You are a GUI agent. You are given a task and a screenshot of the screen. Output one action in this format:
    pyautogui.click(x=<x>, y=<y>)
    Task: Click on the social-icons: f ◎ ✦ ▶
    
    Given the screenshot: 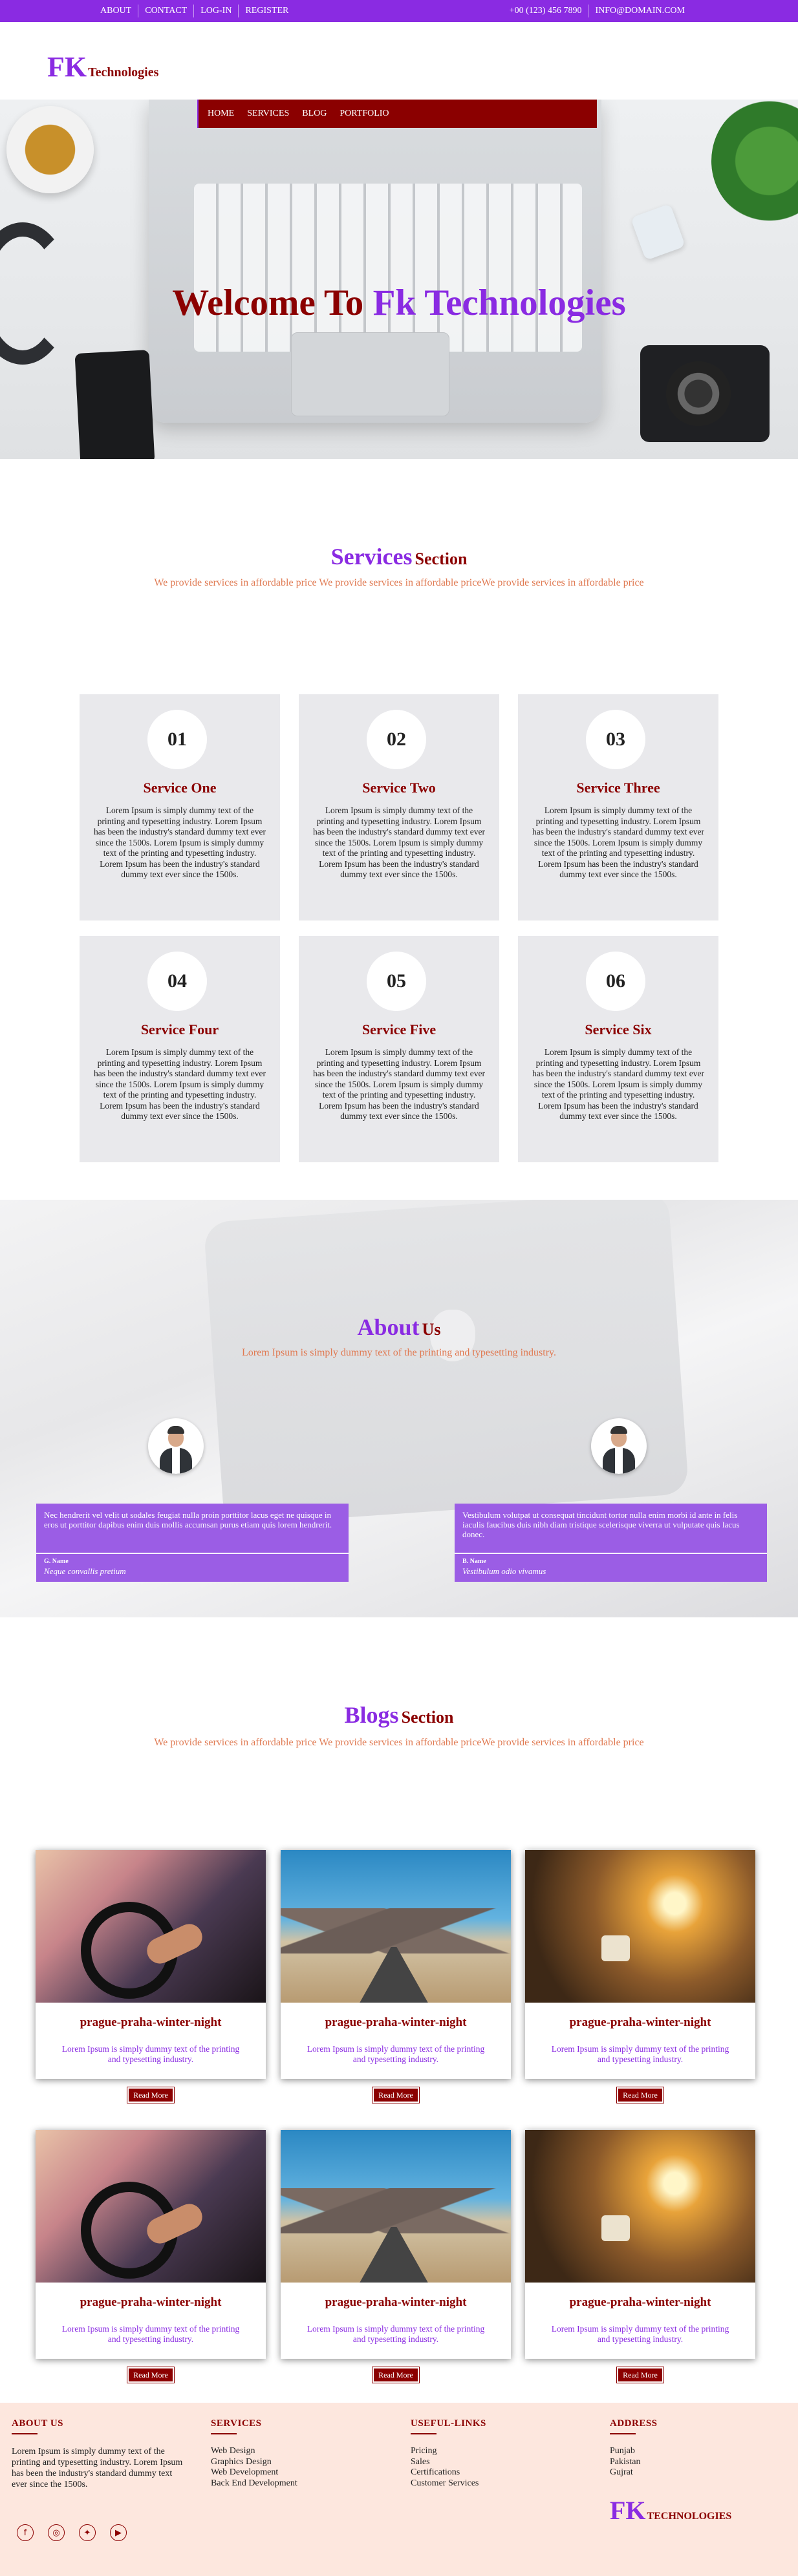 What is the action you would take?
    pyautogui.click(x=79, y=2532)
    